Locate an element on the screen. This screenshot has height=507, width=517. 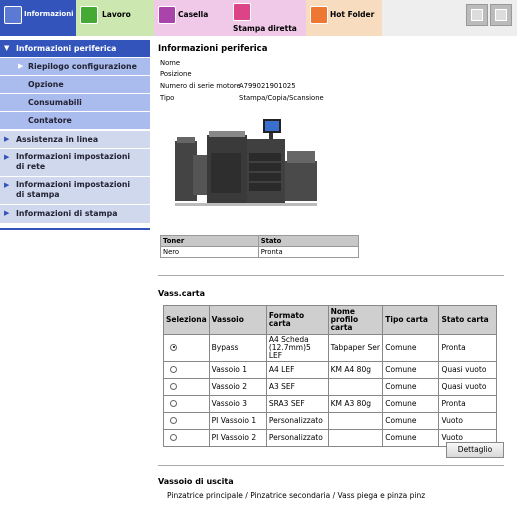
table-cell: A3 SEF is located at coordinates (297, 387).